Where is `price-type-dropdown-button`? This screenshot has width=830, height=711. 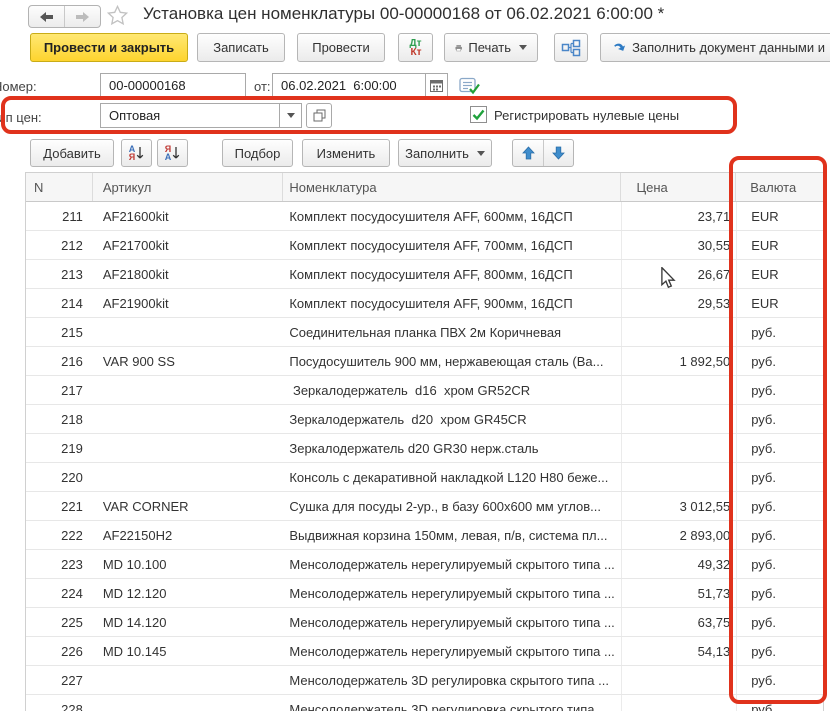
price-type-dropdown-button is located at coordinates (290, 115).